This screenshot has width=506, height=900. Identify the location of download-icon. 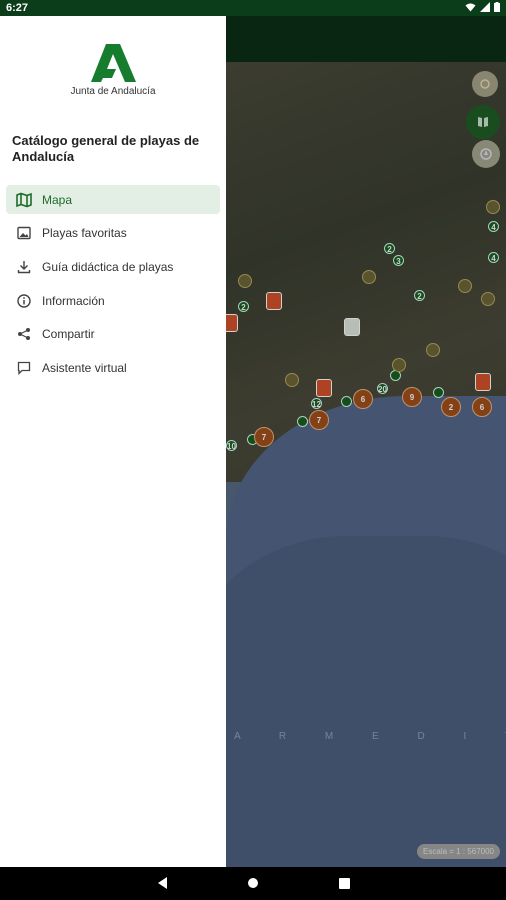
(24, 267).